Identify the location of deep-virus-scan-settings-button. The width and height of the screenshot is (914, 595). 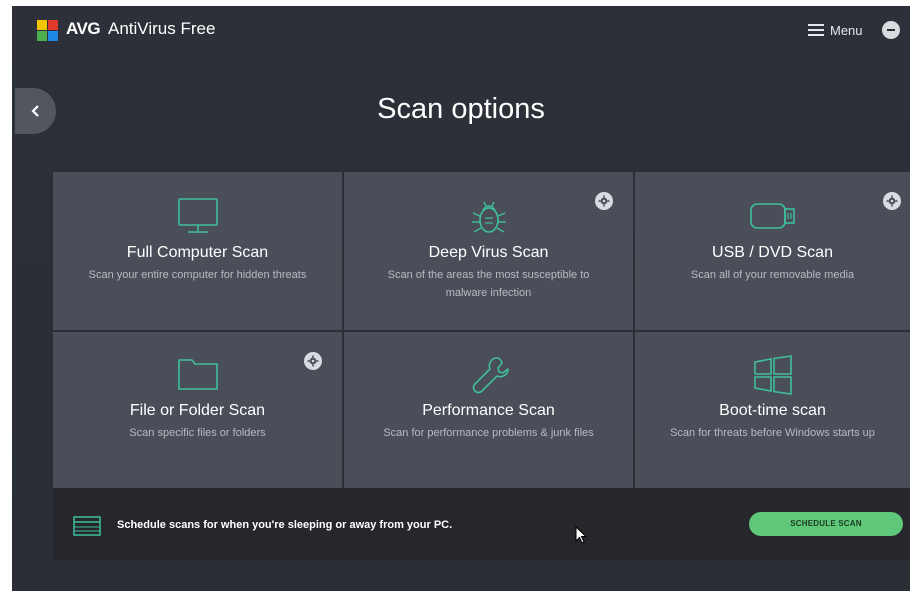
(604, 201).